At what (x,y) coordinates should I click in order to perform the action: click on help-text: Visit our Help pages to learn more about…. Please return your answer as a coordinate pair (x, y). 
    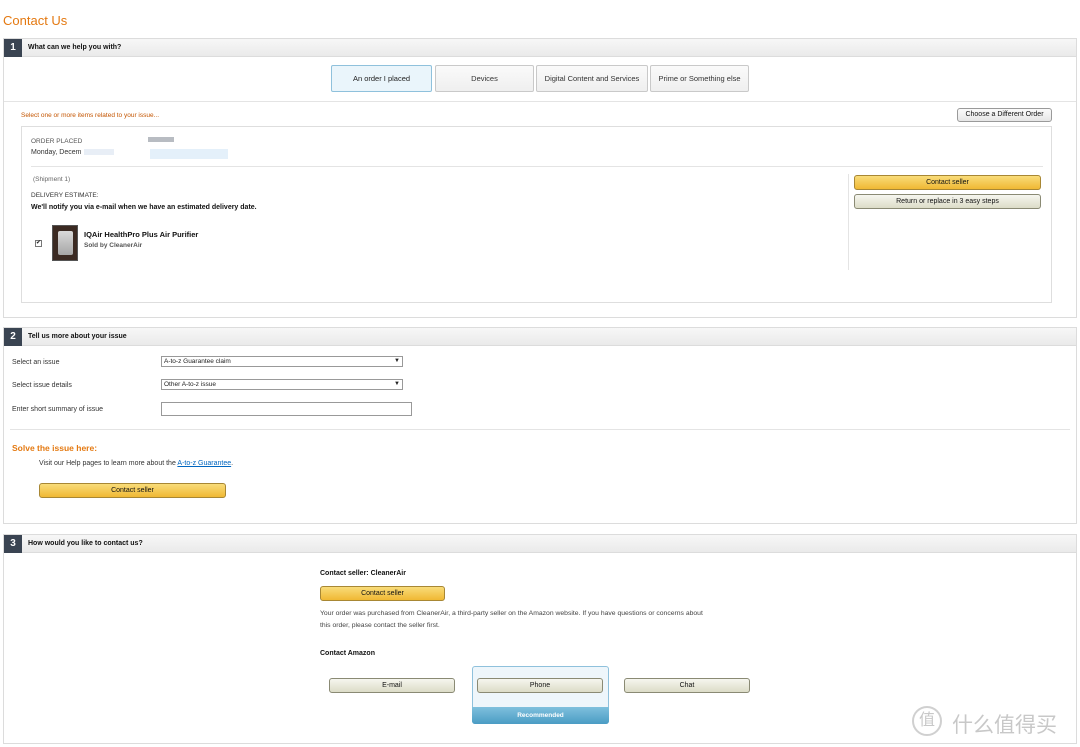
    Looking at the image, I should click on (136, 463).